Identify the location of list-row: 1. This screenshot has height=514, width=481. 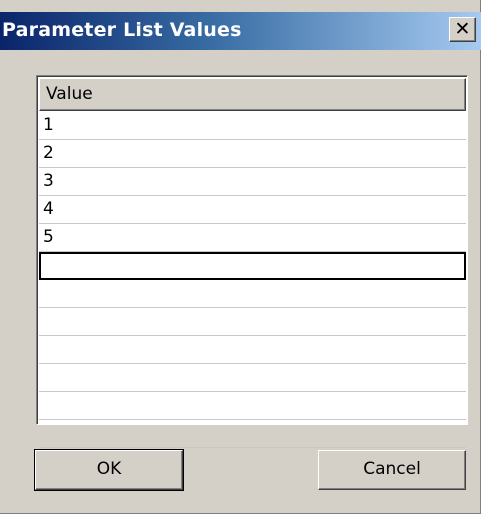
(252, 126).